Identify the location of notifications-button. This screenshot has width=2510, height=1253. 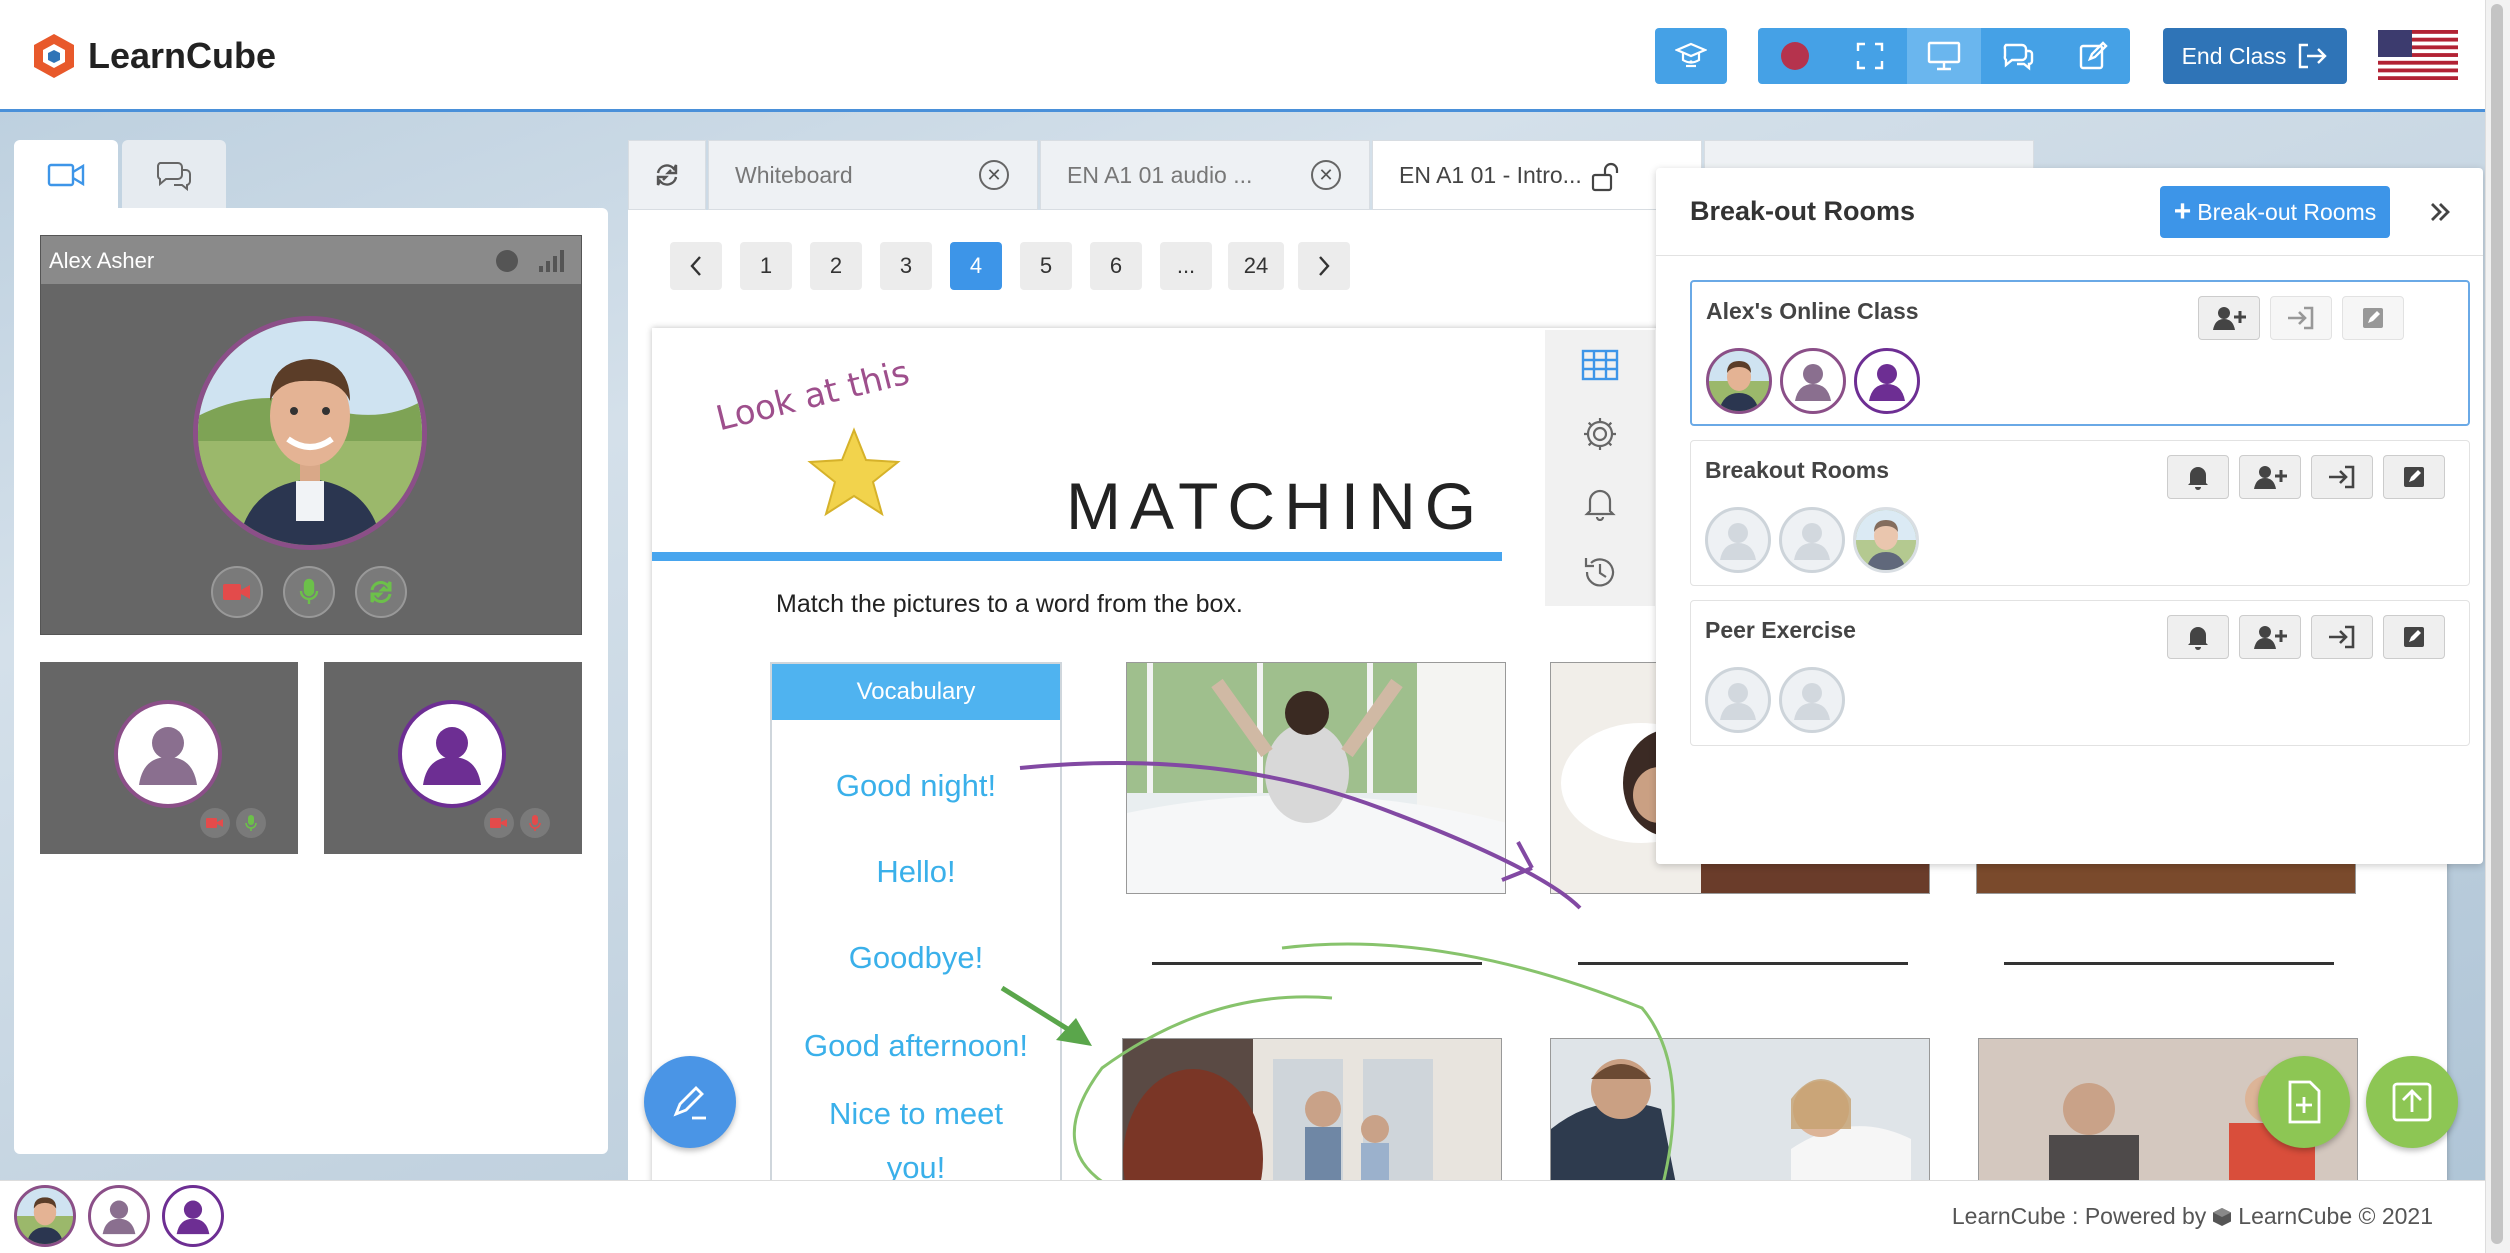
(1600, 502).